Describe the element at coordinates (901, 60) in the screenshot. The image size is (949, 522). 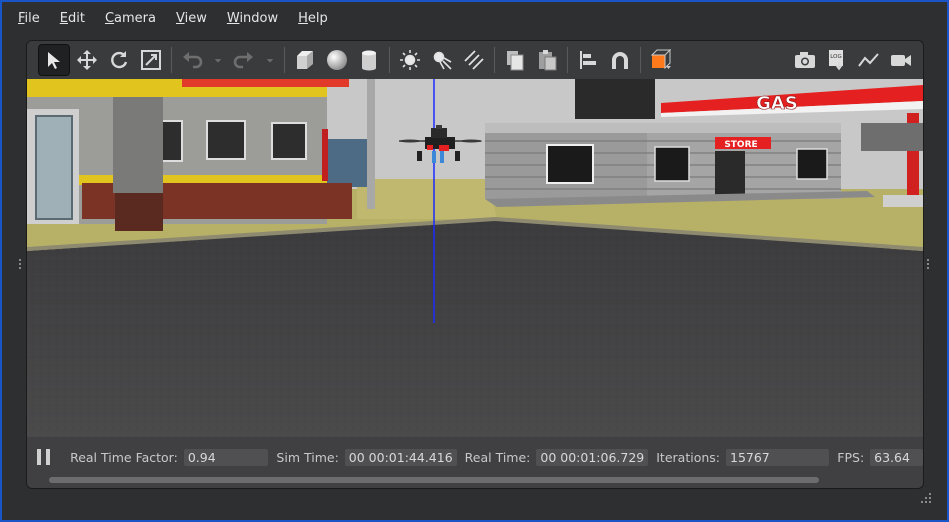
I see `video-record-icon` at that location.